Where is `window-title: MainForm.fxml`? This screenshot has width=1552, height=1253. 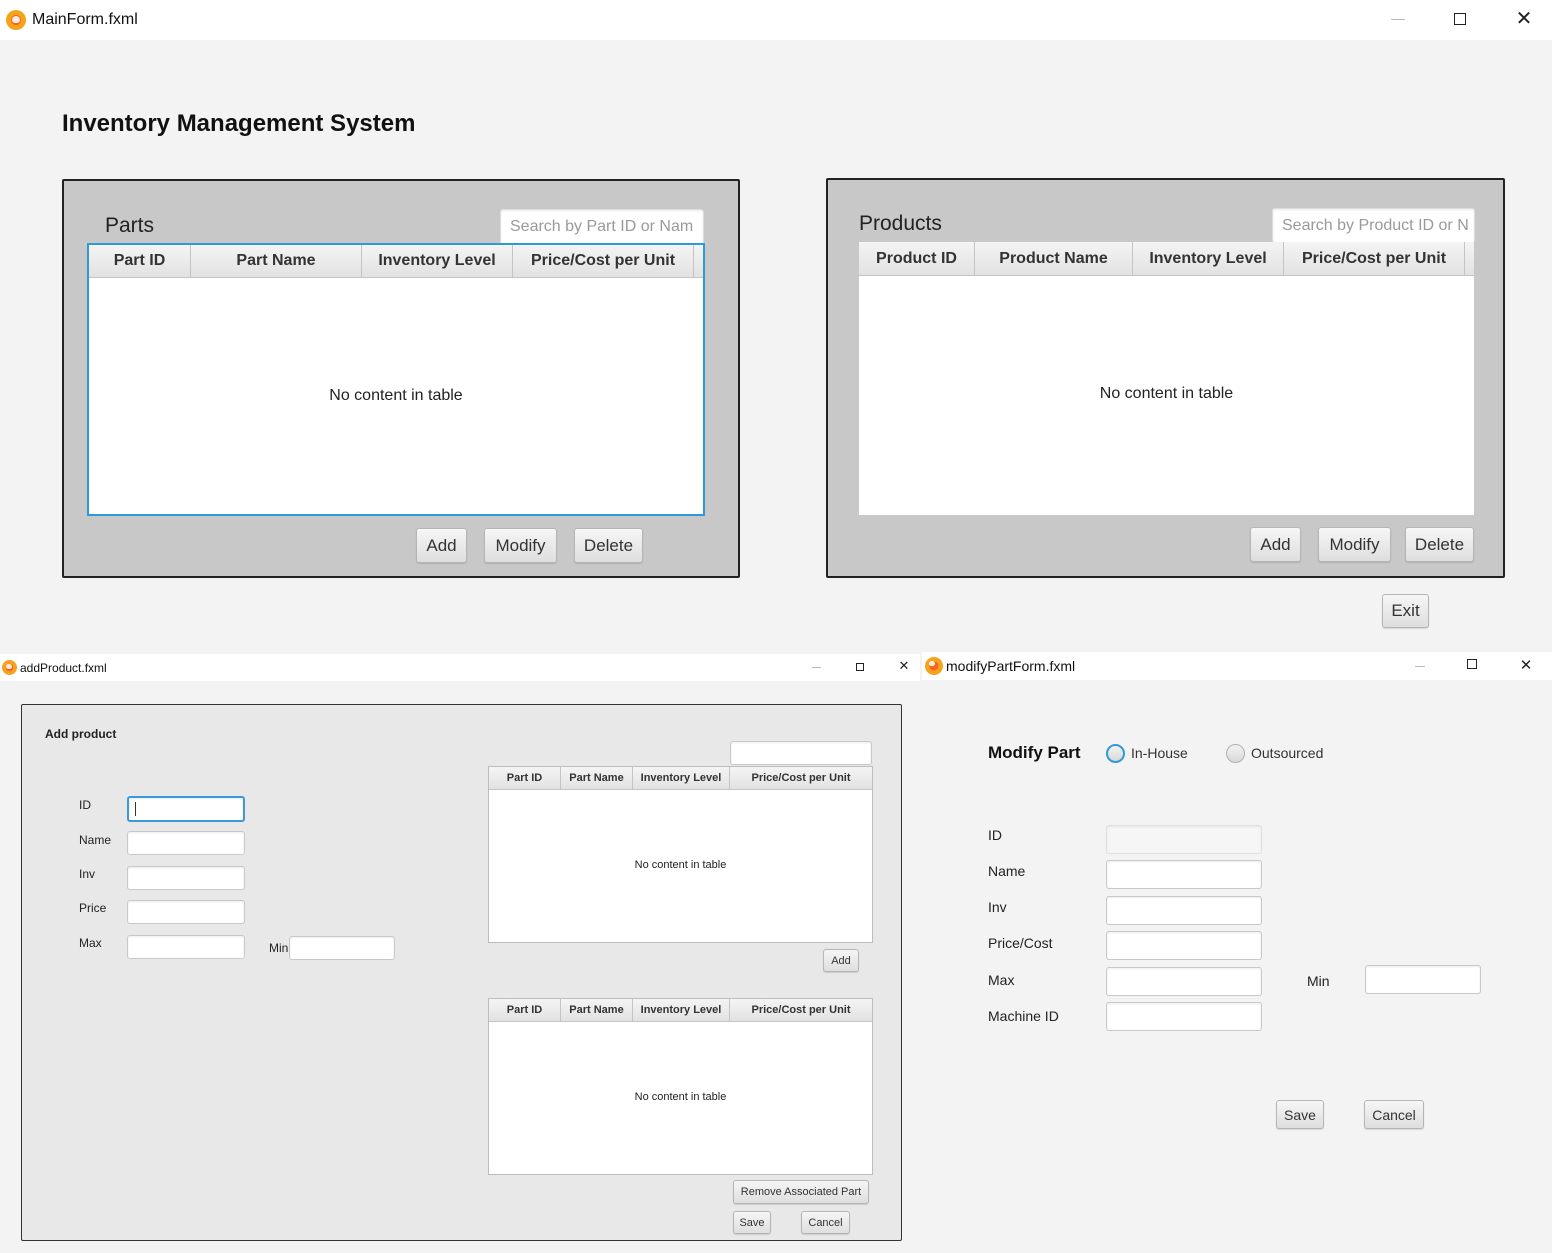
window-title: MainForm.fxml is located at coordinates (85, 19).